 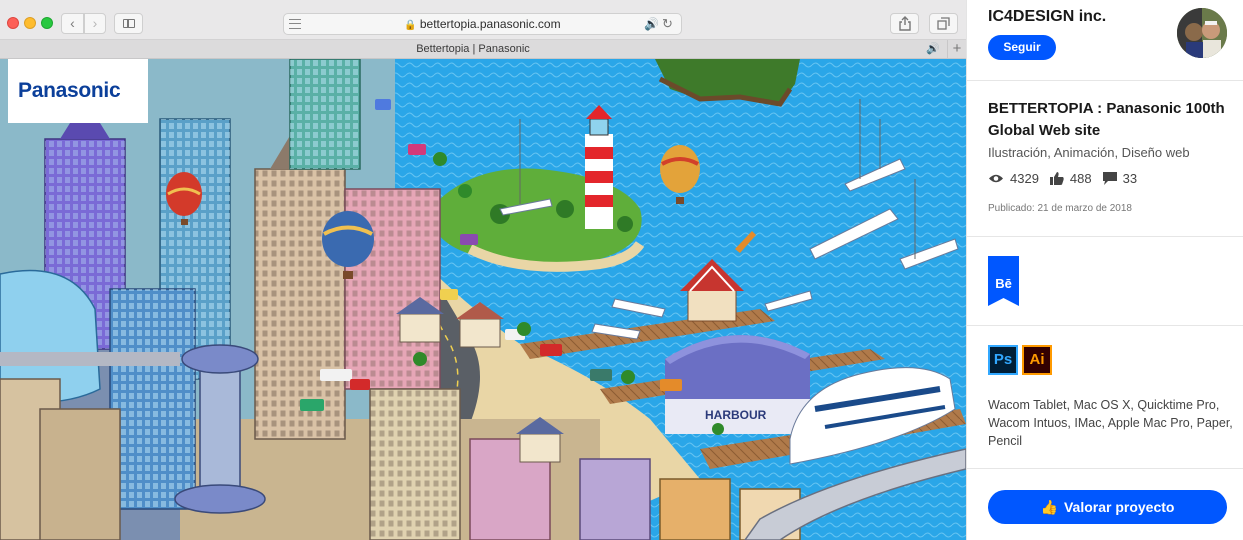 I want to click on tab-bar: Bettertopia | Panasonic 🔊 +, so click(x=483, y=49).